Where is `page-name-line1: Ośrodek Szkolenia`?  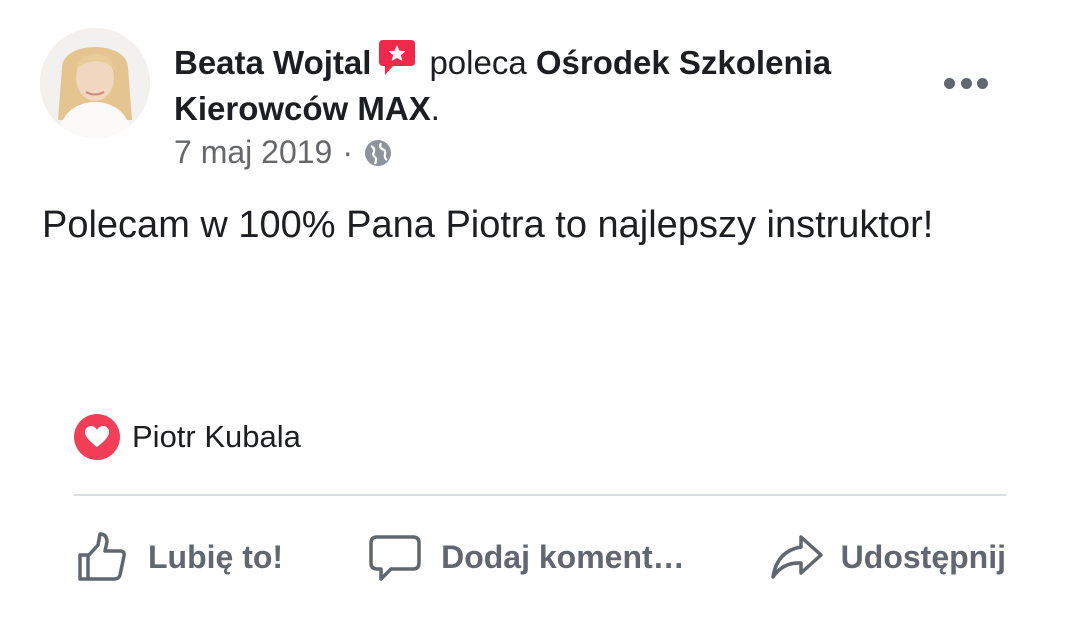
page-name-line1: Ośrodek Szkolenia is located at coordinates (683, 62).